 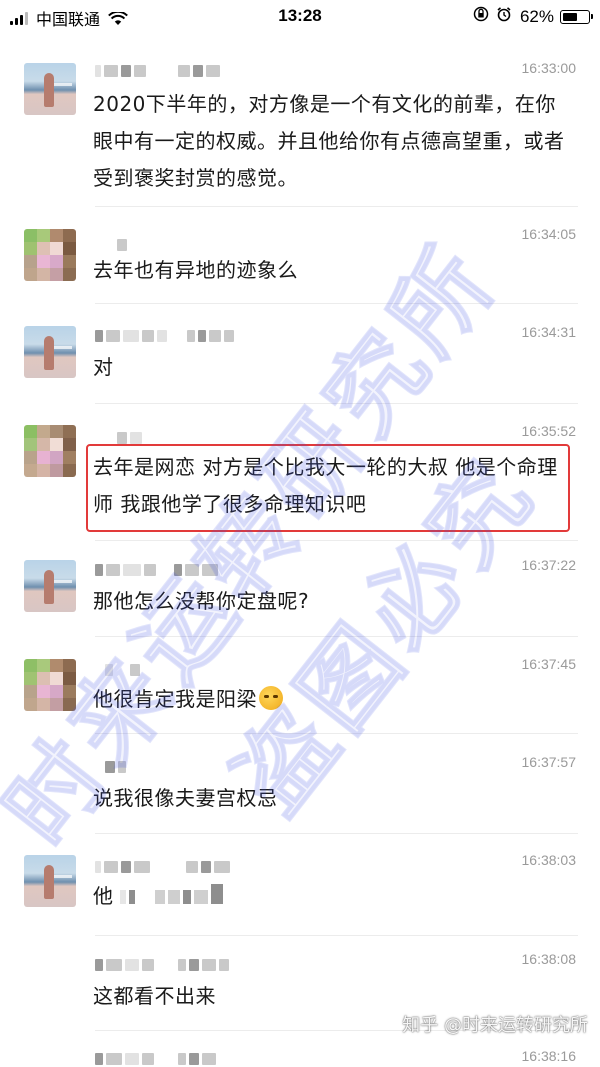 What do you see at coordinates (536, 16) in the screenshot?
I see `battery-percent: 62%` at bounding box center [536, 16].